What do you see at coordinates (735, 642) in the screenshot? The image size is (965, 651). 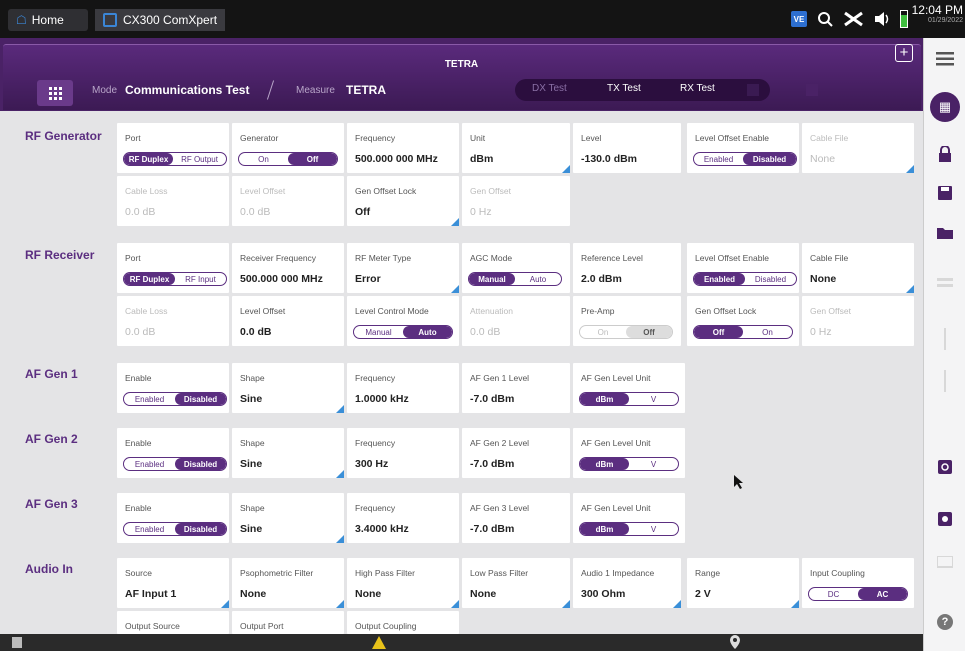 I see `location-pin-icon` at bounding box center [735, 642].